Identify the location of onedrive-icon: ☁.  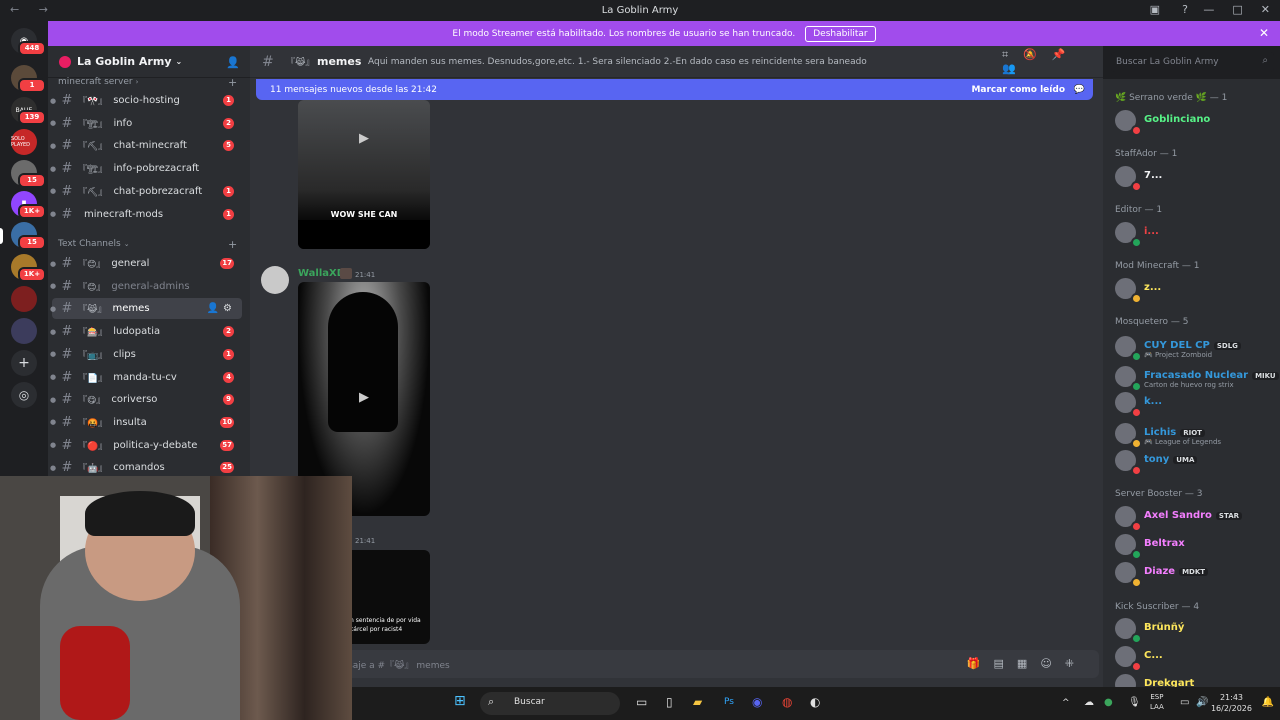
(1089, 702).